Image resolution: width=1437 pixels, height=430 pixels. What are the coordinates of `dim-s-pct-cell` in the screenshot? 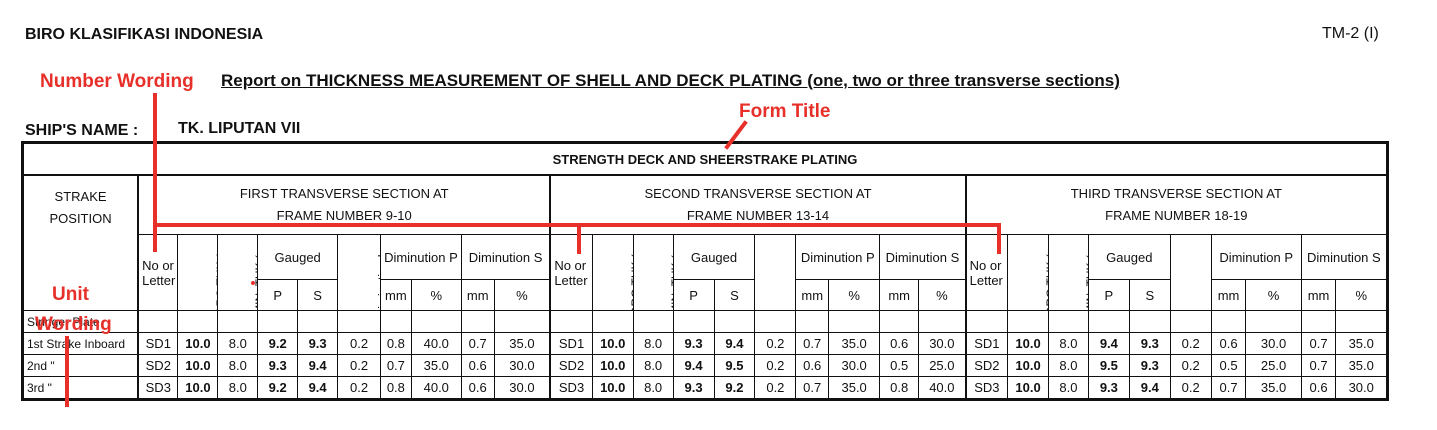 It's located at (522, 321).